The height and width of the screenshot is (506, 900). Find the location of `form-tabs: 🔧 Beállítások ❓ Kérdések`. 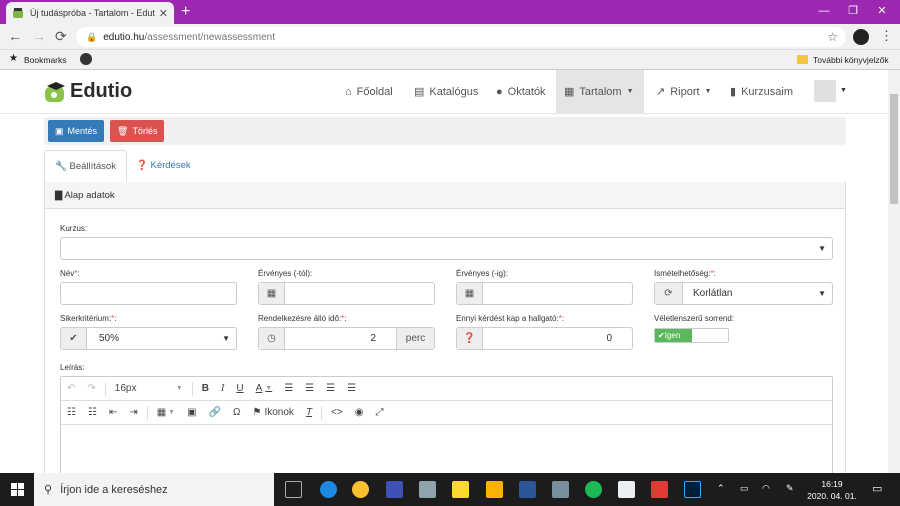

form-tabs: 🔧 Beállítások ❓ Kérdések is located at coordinates (445, 166).